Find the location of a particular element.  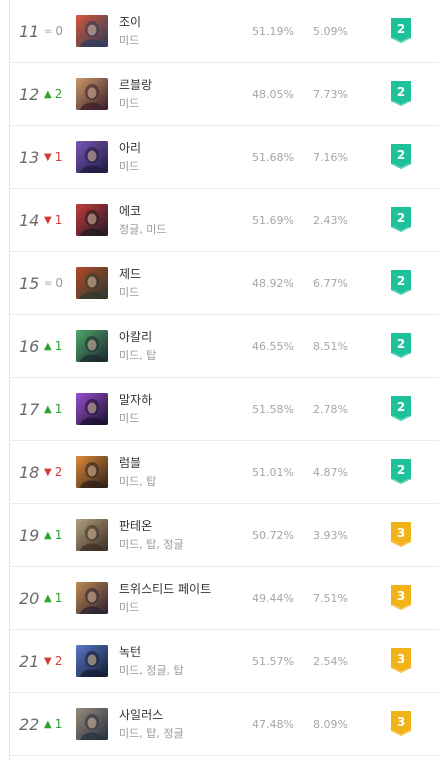

champion-row: 14 ▼ 1 에코 정글, 미드 51.69% 2.43% 2 is located at coordinates (224, 220).